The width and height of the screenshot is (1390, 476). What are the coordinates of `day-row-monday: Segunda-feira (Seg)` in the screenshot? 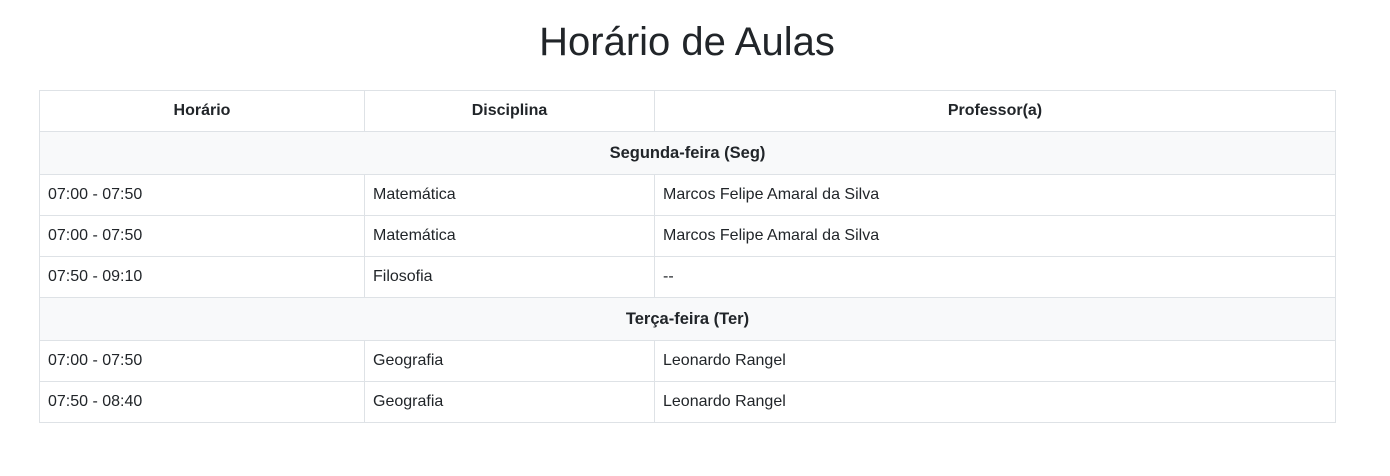 It's located at (687, 153).